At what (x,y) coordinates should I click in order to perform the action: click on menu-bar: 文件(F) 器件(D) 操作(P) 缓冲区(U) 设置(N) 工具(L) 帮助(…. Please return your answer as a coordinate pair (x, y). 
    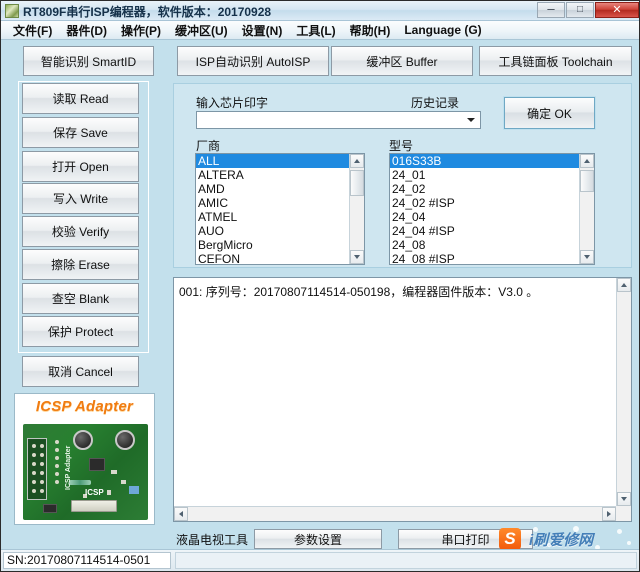
    Looking at the image, I should click on (320, 30).